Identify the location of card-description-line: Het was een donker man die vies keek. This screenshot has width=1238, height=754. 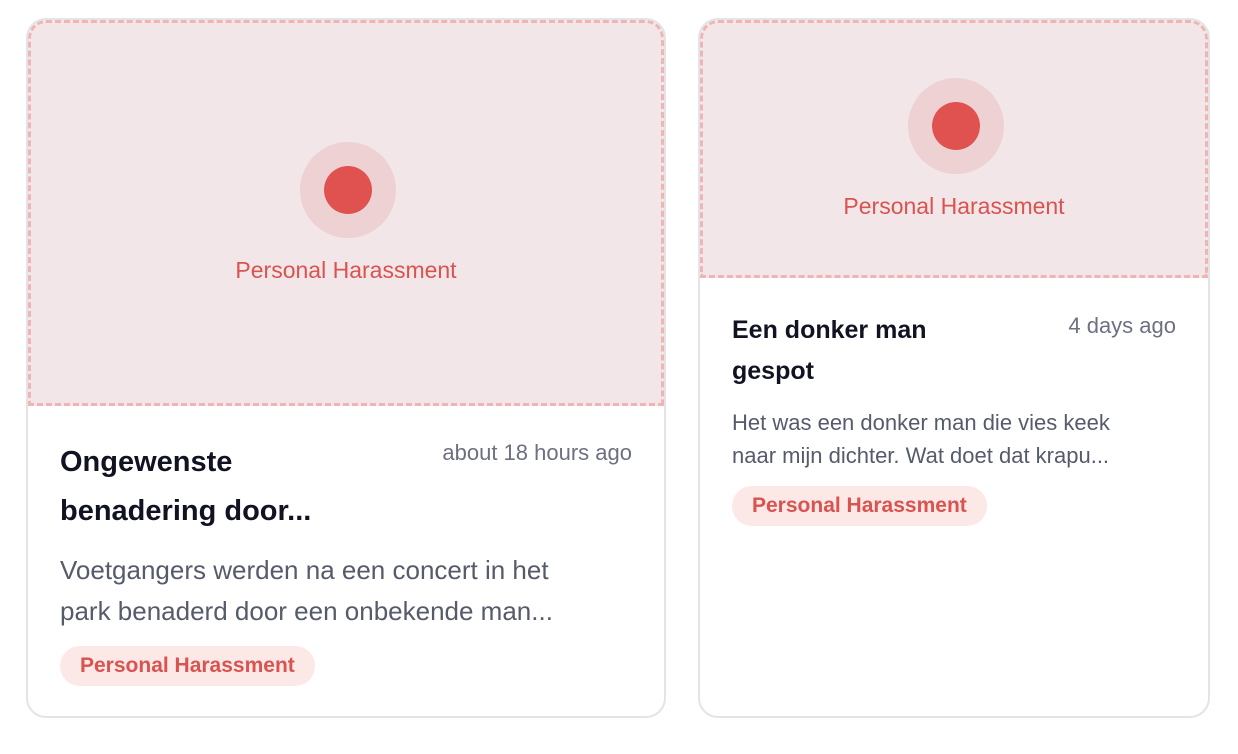
(921, 422).